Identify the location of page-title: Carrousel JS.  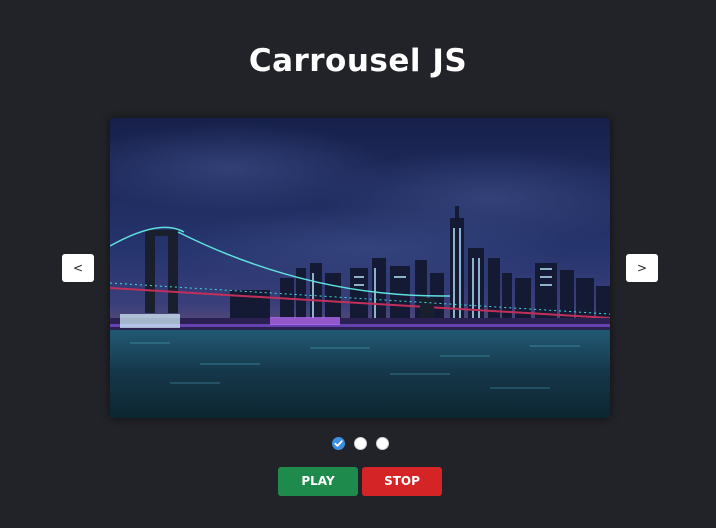
(358, 61).